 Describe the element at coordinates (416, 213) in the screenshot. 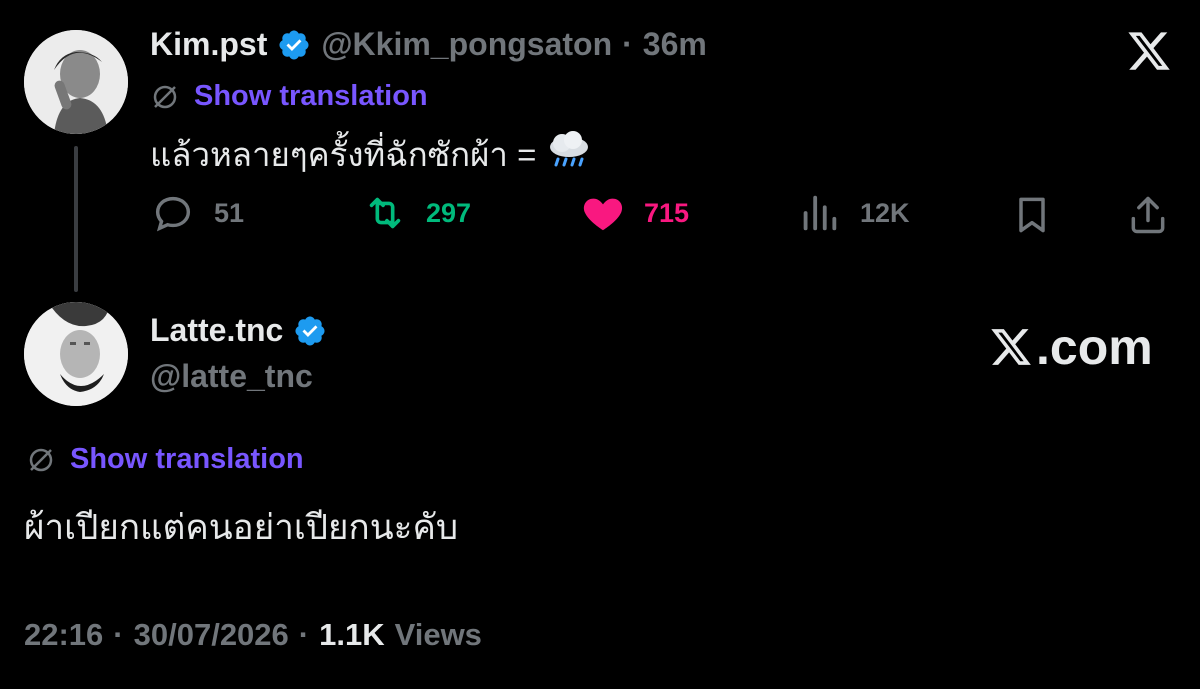

I see `retweet-button: 297` at that location.